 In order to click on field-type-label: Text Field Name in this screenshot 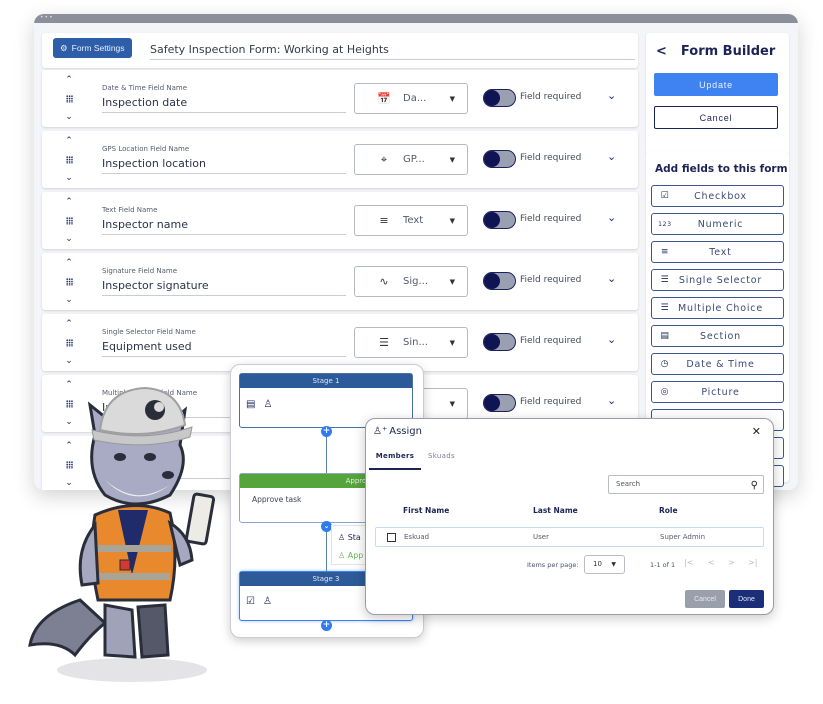, I will do `click(130, 210)`.